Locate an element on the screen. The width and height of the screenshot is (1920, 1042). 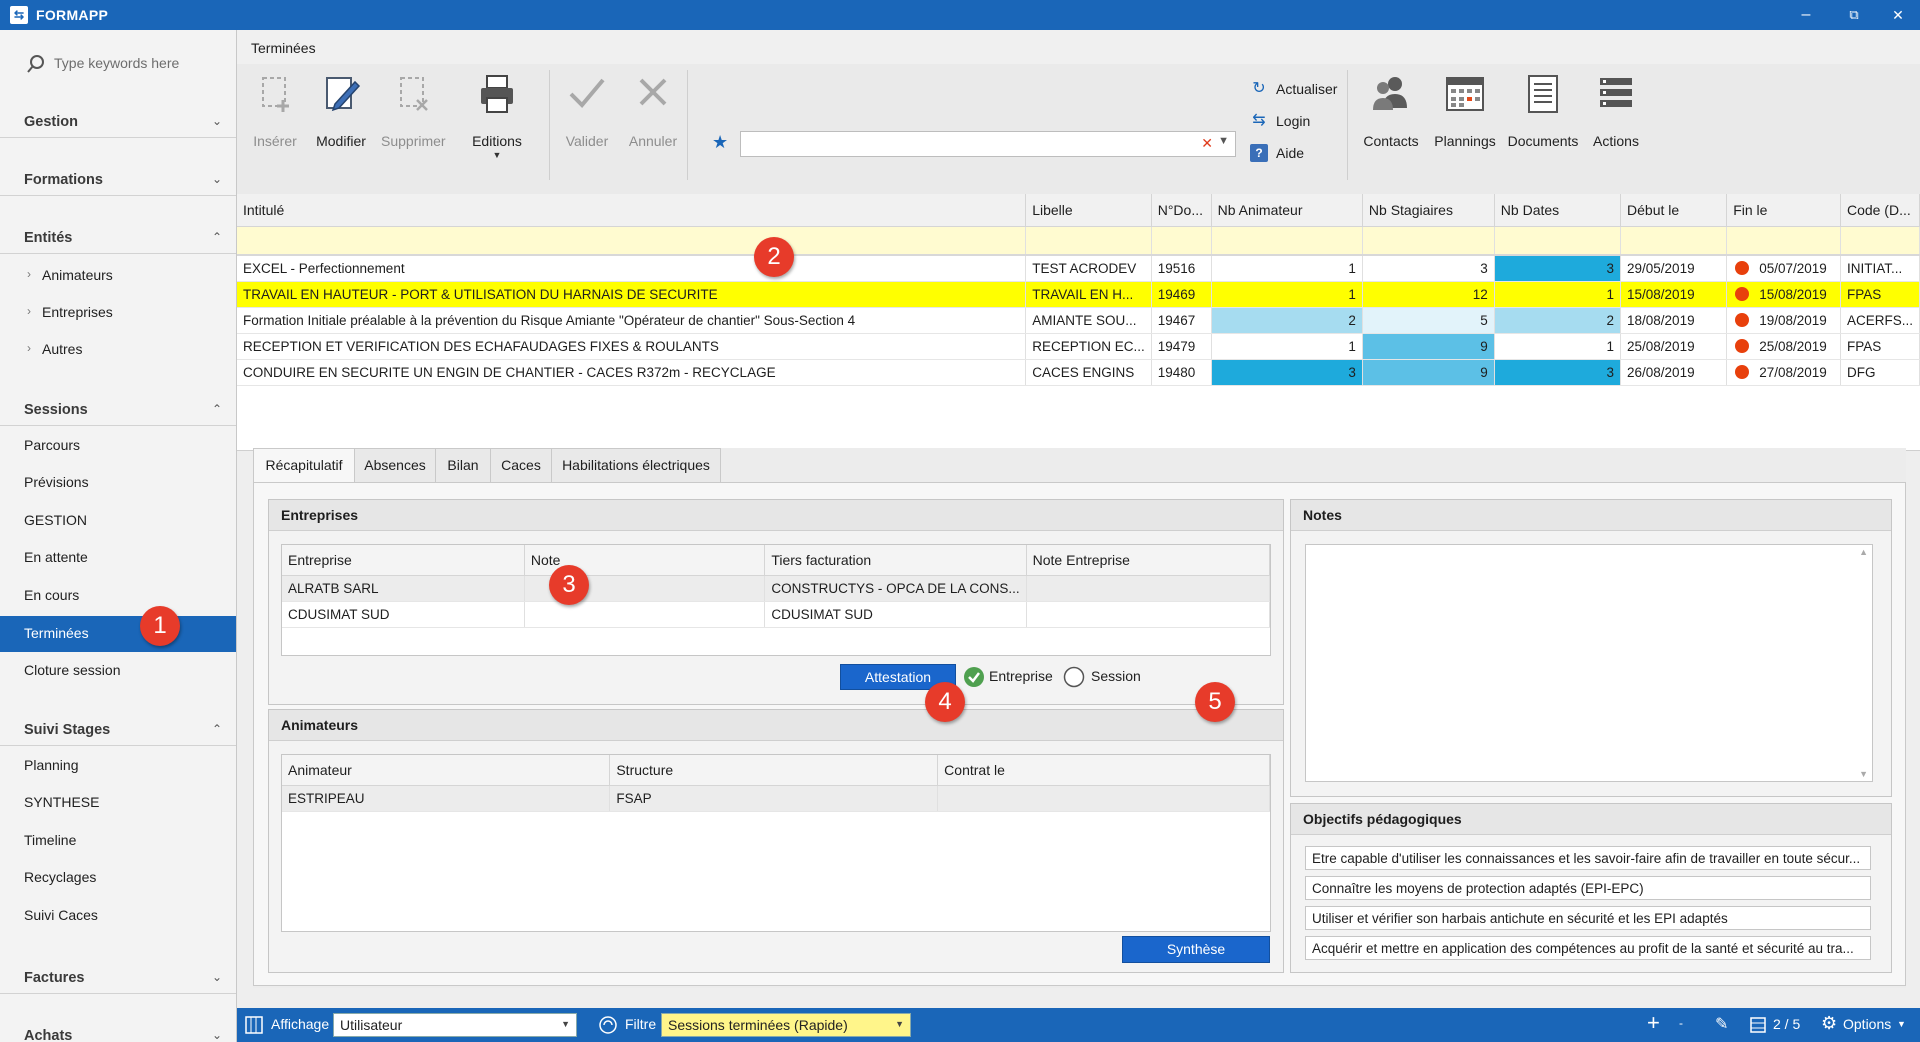
sidebar-item-recyclages: Recyclages is located at coordinates (118, 878).